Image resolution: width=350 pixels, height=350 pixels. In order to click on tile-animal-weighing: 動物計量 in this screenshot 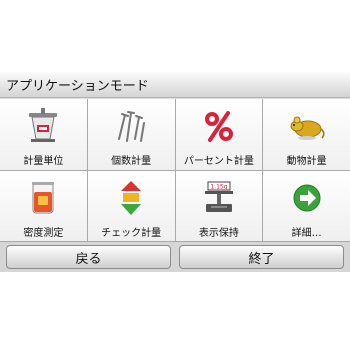, I will do `click(306, 134)`.